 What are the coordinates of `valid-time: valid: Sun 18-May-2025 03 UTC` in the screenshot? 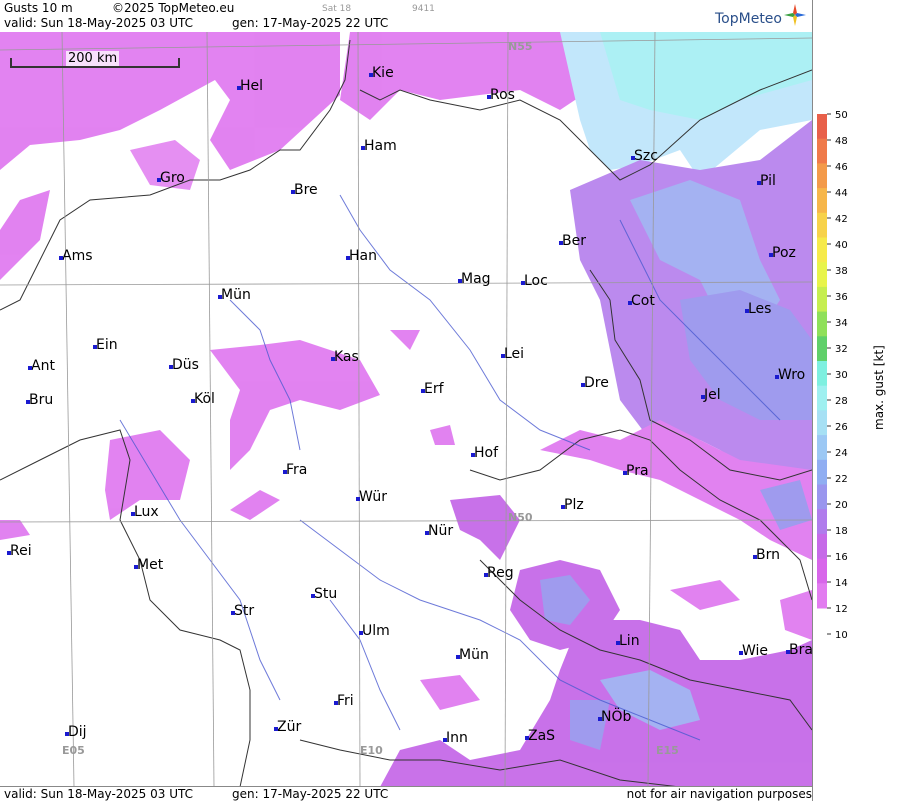 It's located at (98, 23).